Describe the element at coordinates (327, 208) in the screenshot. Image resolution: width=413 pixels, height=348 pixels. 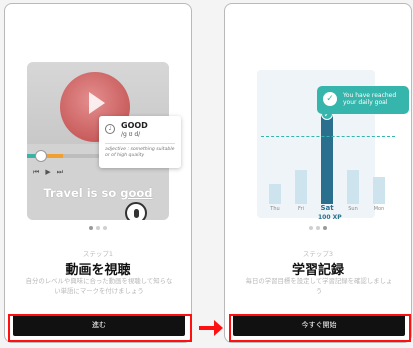
I see `chart-x-label: Sat` at that location.